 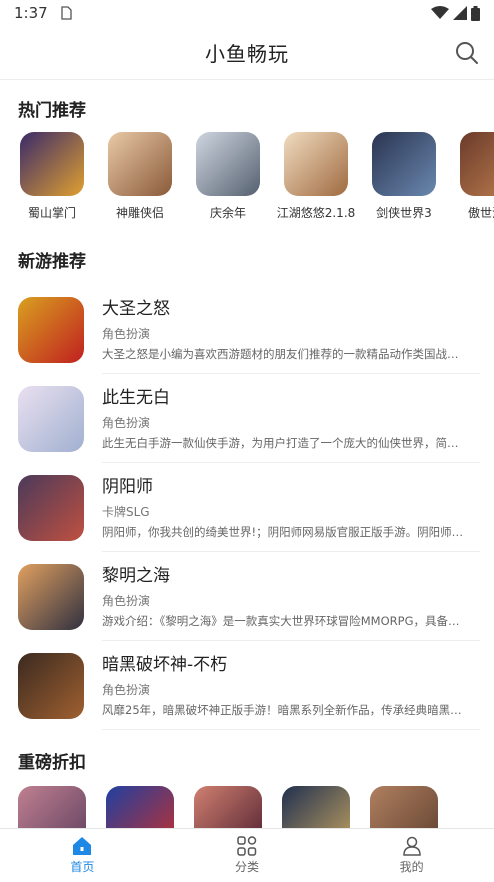 I want to click on profile-icon, so click(x=411, y=846).